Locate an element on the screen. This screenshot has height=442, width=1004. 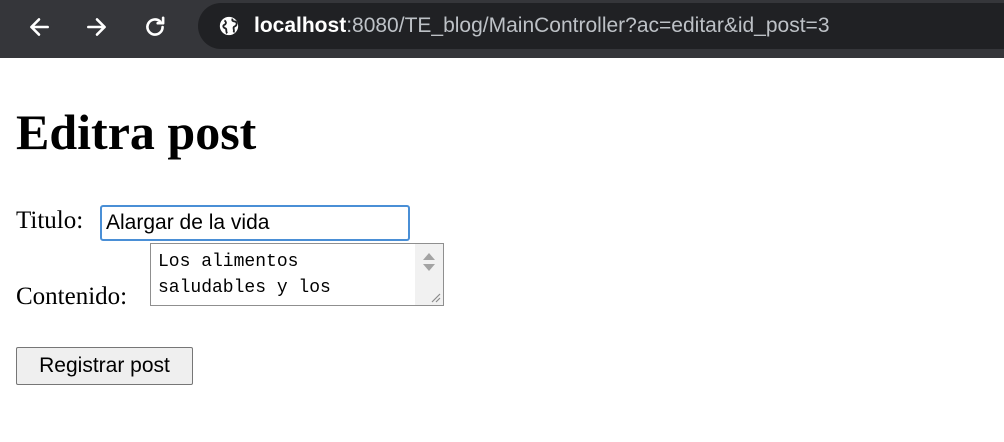
forward-button is located at coordinates (97, 27).